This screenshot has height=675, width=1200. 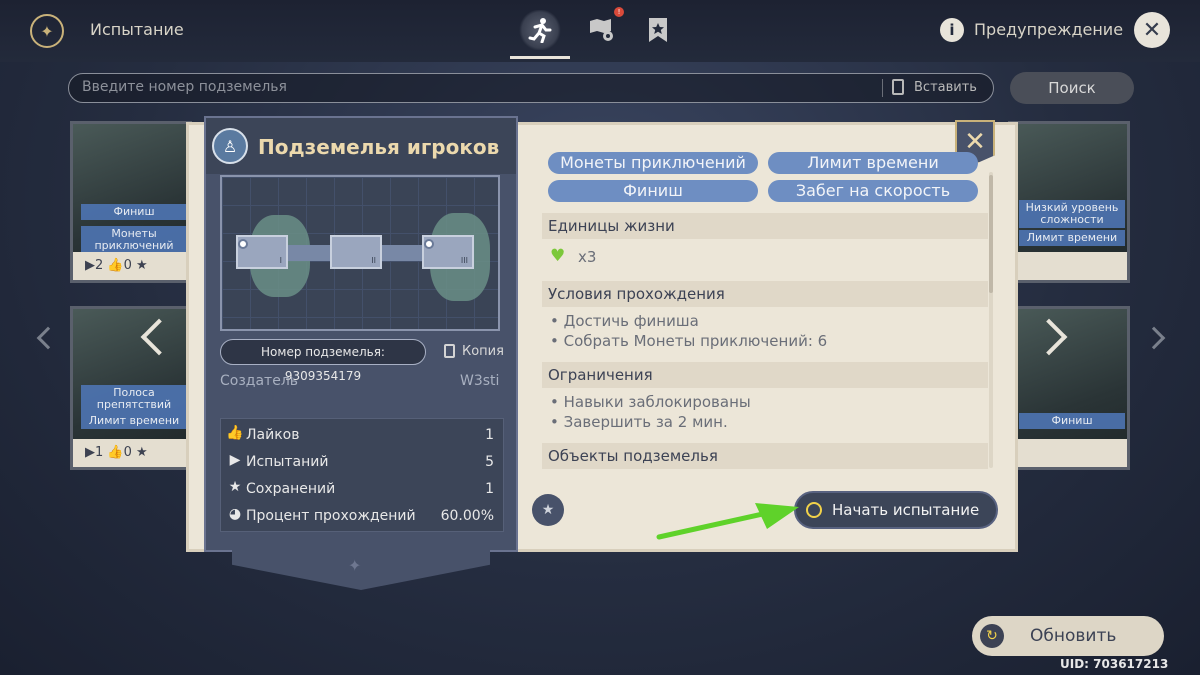 What do you see at coordinates (331, 516) in the screenshot?
I see `stat-label: Процент прохождений` at bounding box center [331, 516].